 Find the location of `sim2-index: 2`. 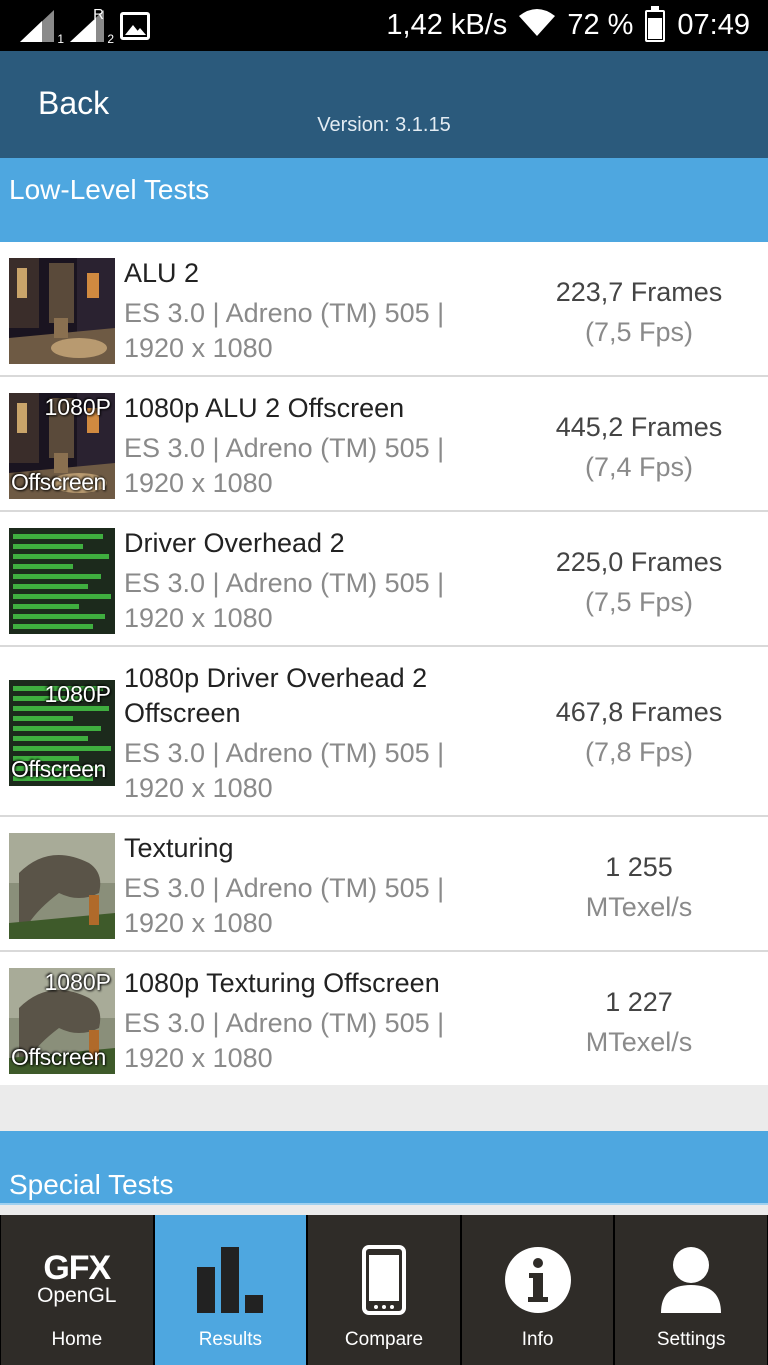

sim2-index: 2 is located at coordinates (110, 39).